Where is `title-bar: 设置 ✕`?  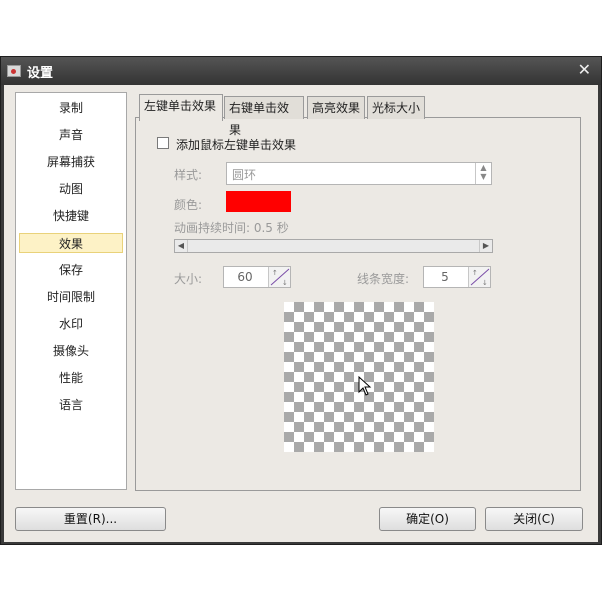 title-bar: 设置 ✕ is located at coordinates (301, 71).